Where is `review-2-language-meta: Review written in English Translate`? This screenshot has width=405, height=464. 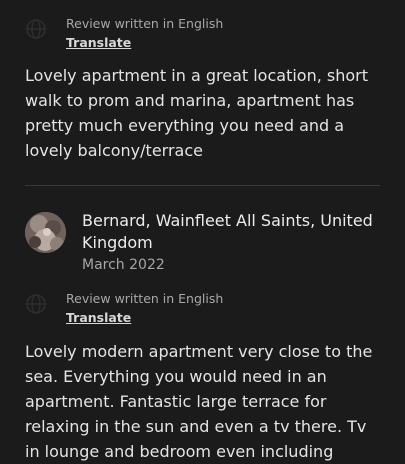
review-2-language-meta: Review written in English Translate is located at coordinates (205, 309).